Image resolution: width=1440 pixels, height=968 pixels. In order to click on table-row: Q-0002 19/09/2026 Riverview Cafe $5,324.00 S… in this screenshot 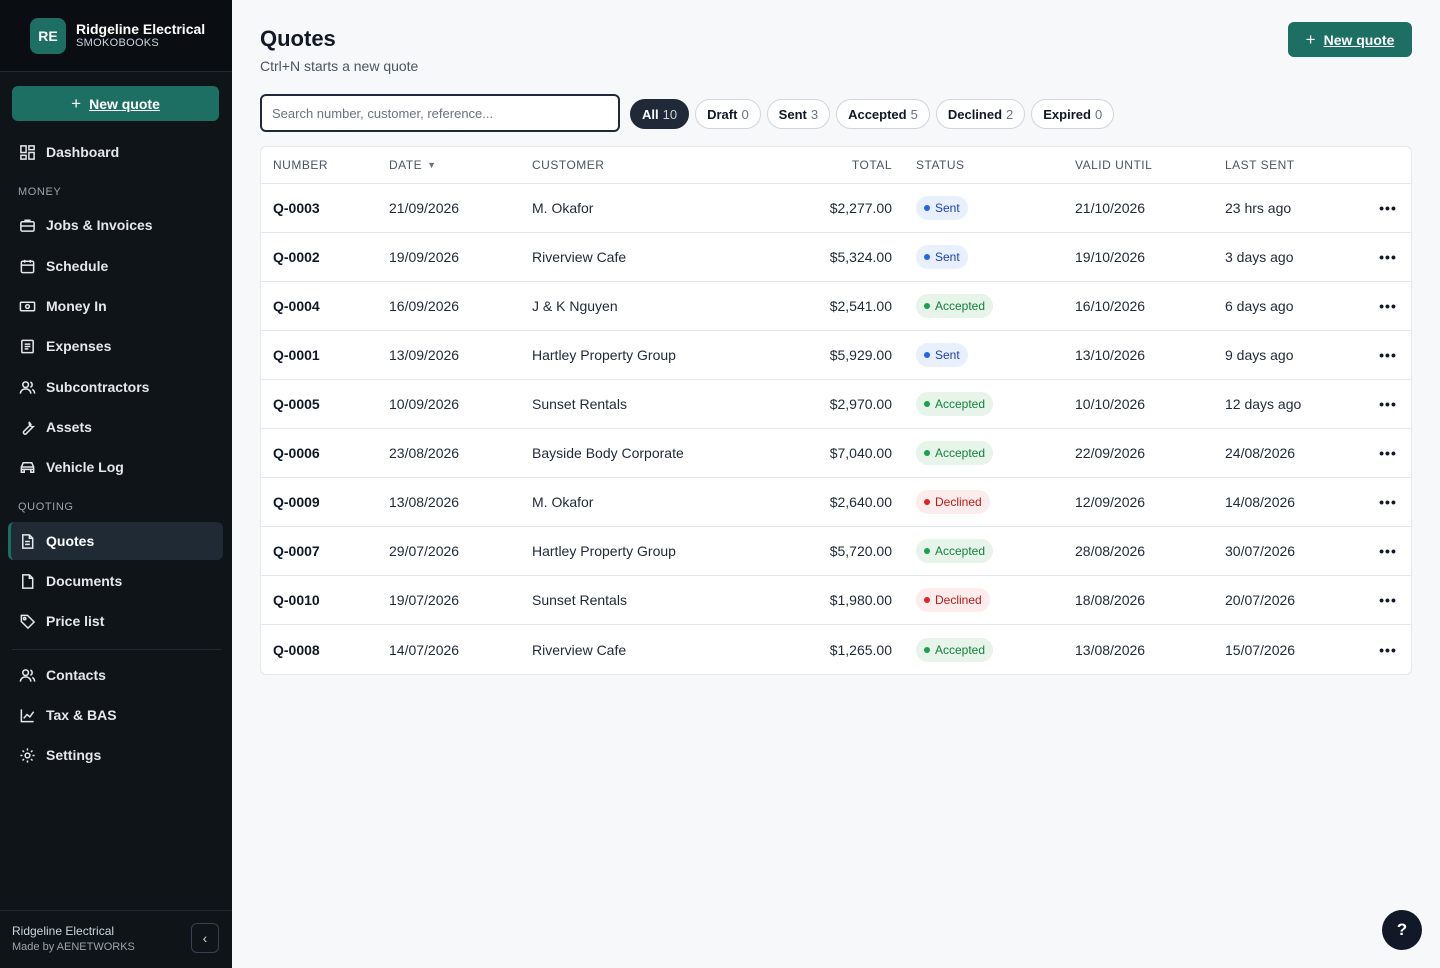, I will do `click(836, 257)`.